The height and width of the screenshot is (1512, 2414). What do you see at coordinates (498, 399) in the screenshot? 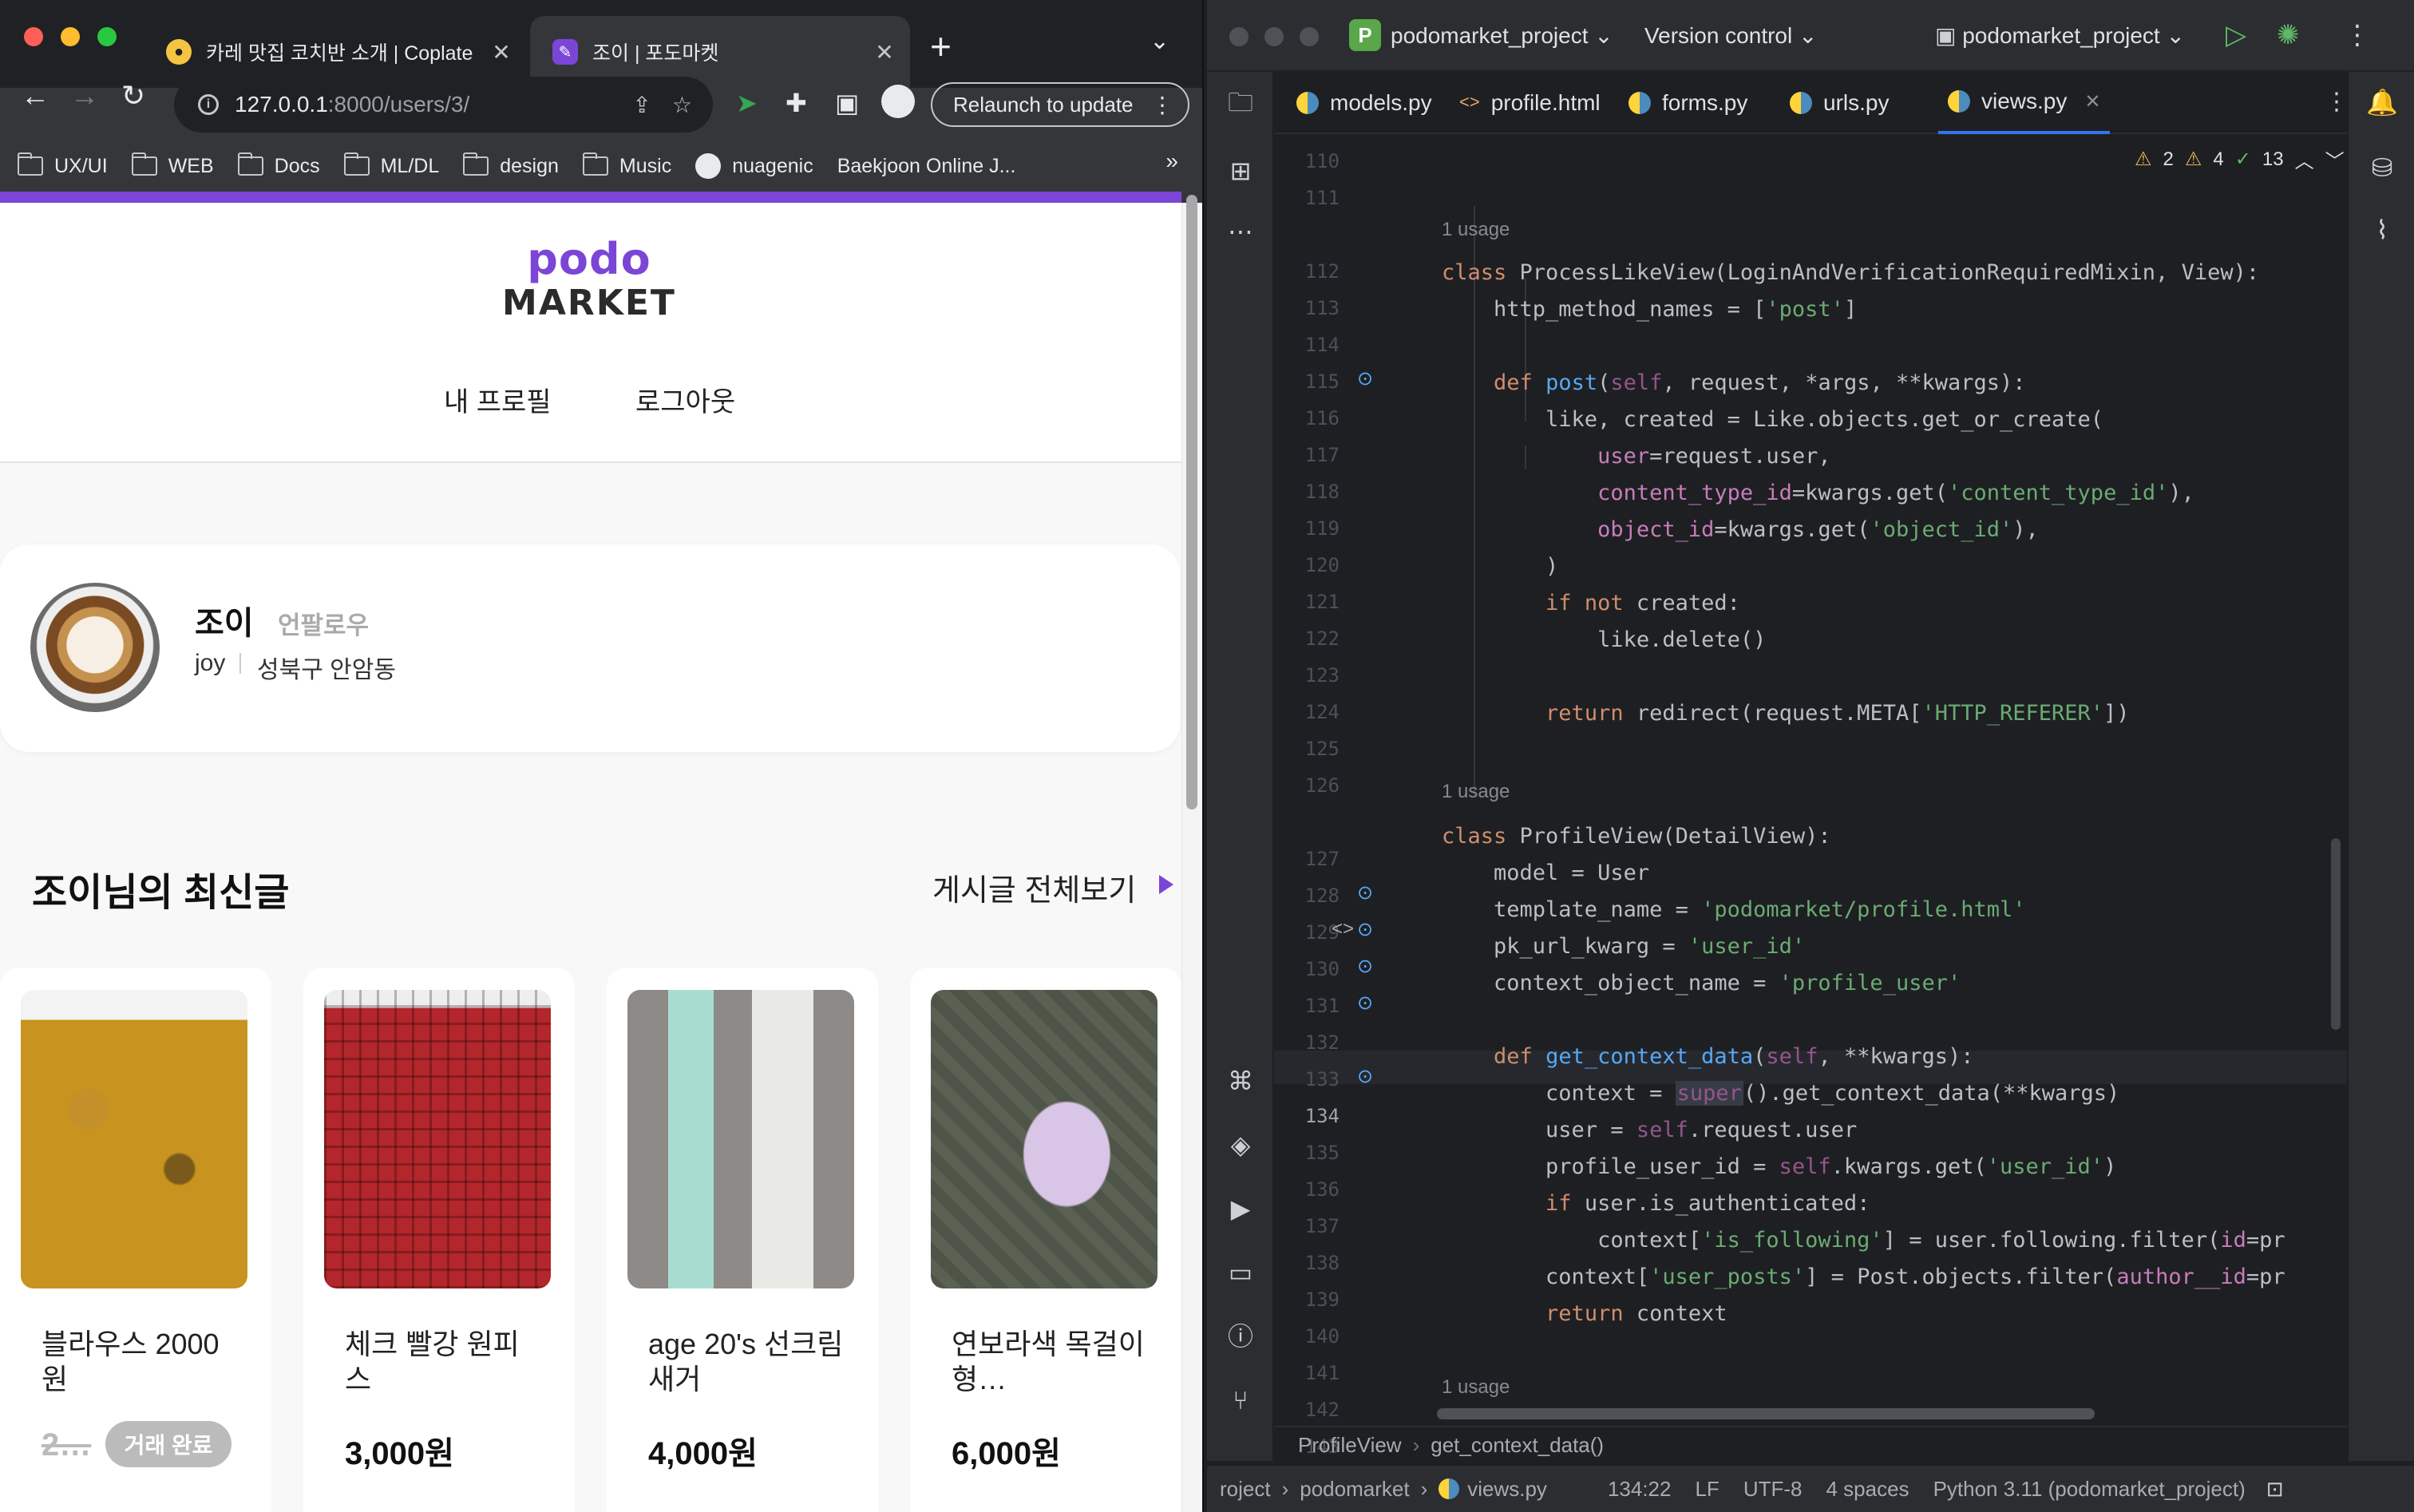
I see `nav-my-profile: 내 프로필` at bounding box center [498, 399].